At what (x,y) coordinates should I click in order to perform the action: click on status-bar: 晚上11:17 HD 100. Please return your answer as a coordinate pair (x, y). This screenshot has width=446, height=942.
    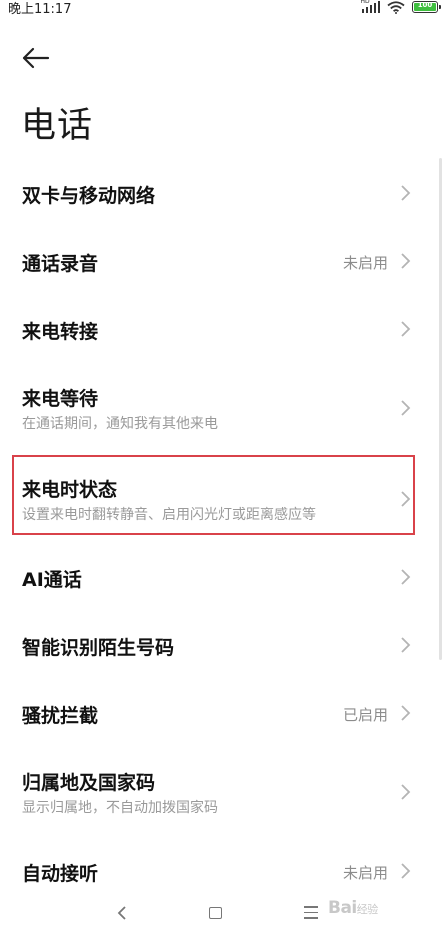
    Looking at the image, I should click on (223, 9).